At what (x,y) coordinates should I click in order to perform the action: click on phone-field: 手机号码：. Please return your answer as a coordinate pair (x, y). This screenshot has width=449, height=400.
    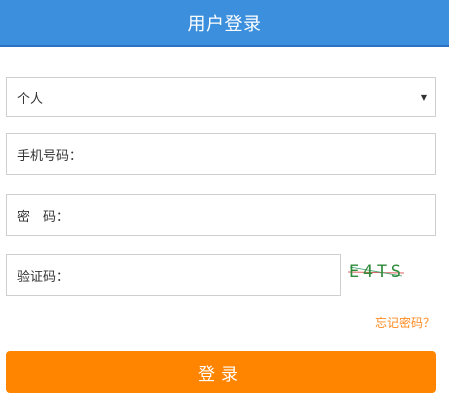
    Looking at the image, I should click on (221, 154).